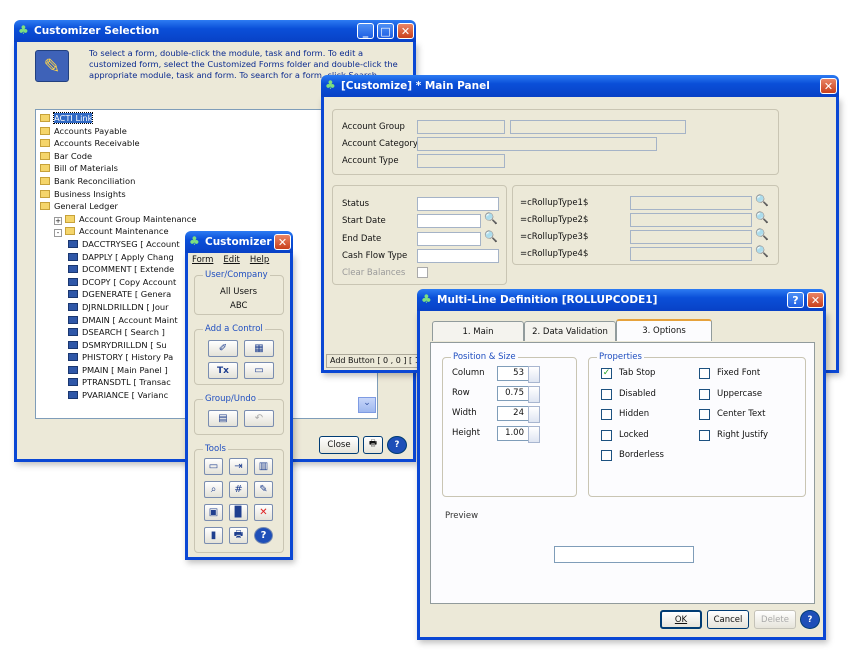 The height and width of the screenshot is (651, 856). Describe the element at coordinates (518, 374) in the screenshot. I see `position-field-spinner: 53` at that location.